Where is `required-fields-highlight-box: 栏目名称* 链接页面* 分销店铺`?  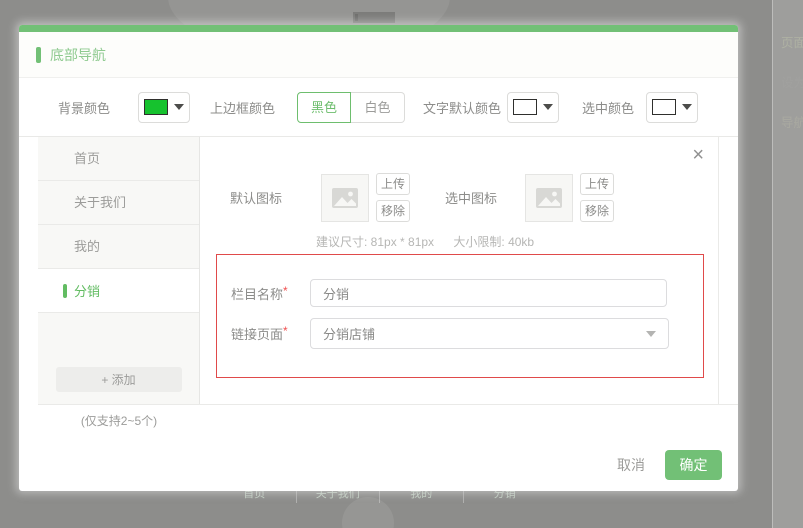 required-fields-highlight-box: 栏目名称* 链接页面* 分销店铺 is located at coordinates (460, 316).